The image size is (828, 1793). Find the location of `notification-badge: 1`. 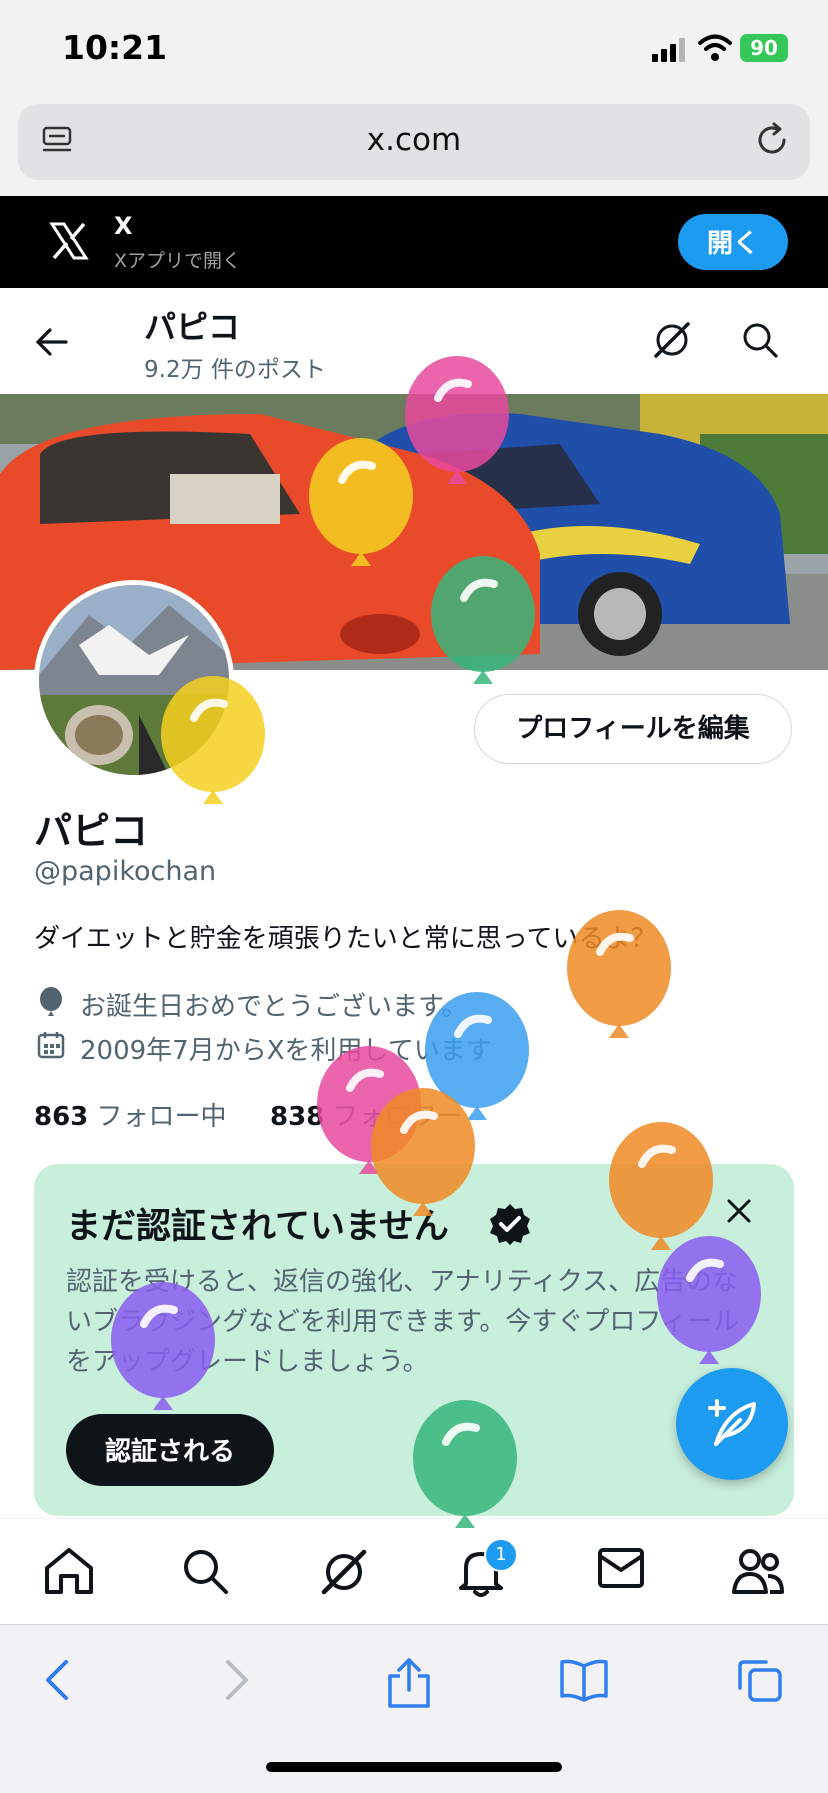

notification-badge: 1 is located at coordinates (501, 1555).